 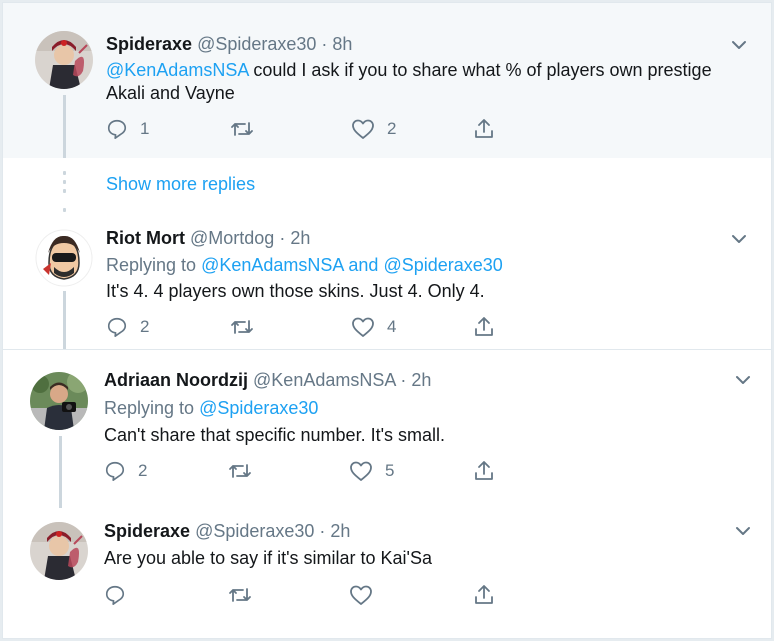 I want to click on tweet-header: Adriaan Noordzij @KenAdamsNSA · 2h, so click(x=267, y=380).